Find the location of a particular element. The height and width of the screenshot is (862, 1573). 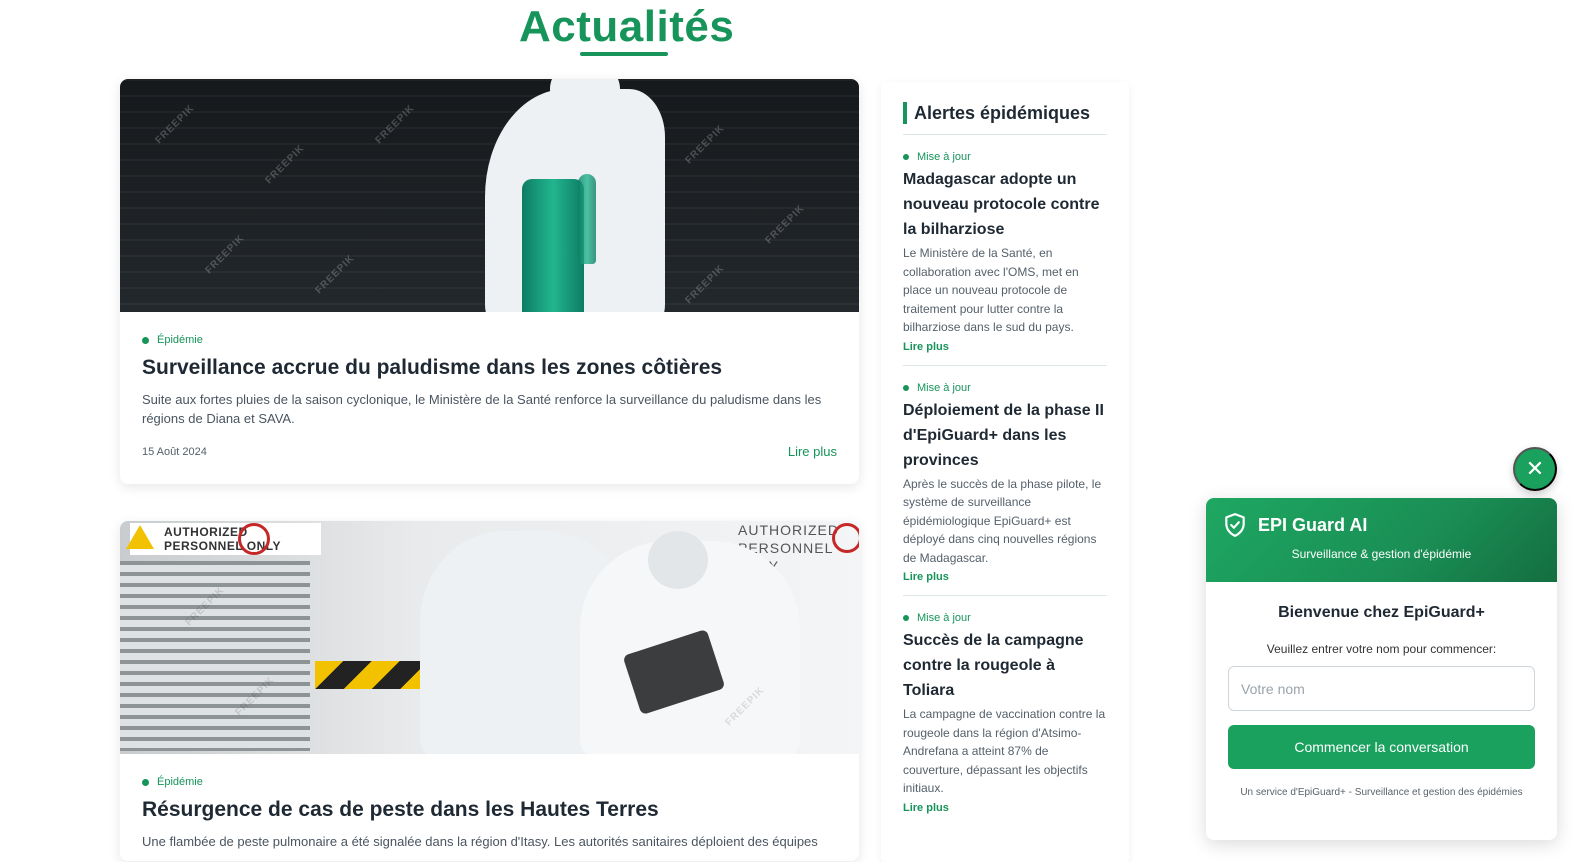

name-input is located at coordinates (1381, 688).